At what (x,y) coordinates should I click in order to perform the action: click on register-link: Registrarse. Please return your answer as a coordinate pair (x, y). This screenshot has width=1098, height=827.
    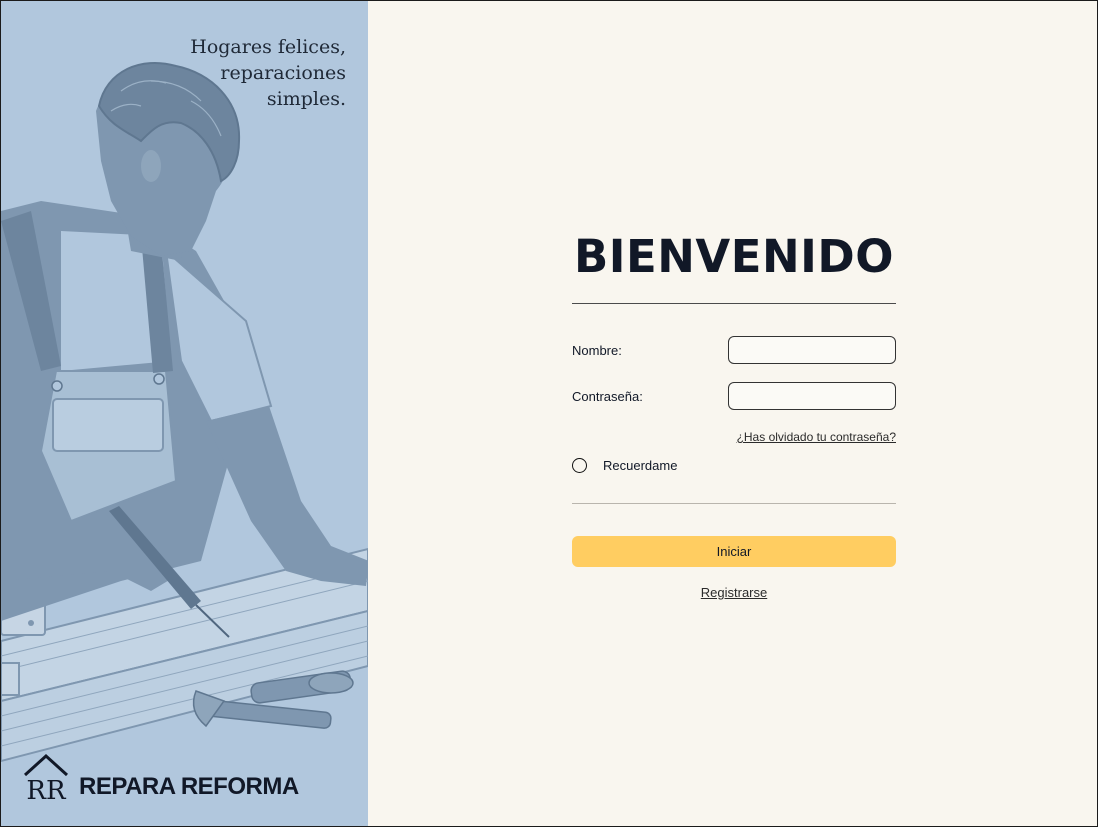
    Looking at the image, I should click on (734, 592).